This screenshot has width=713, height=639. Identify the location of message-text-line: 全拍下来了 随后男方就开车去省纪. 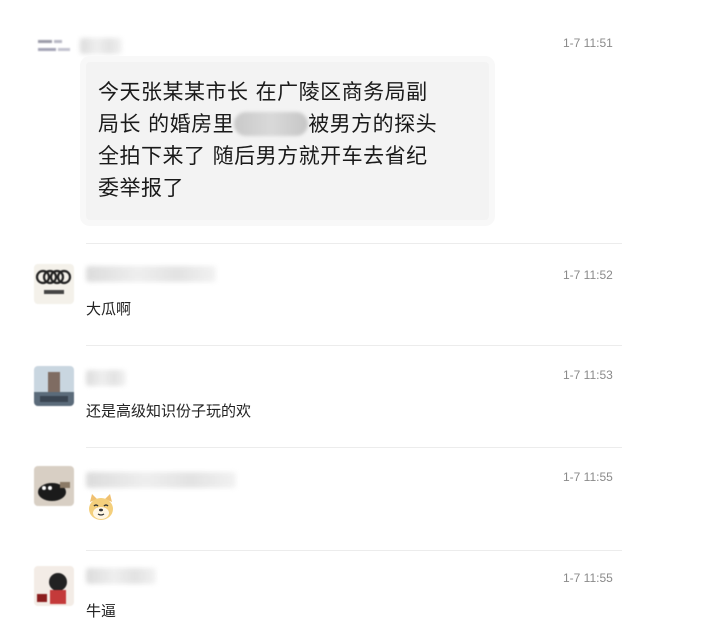
(263, 156).